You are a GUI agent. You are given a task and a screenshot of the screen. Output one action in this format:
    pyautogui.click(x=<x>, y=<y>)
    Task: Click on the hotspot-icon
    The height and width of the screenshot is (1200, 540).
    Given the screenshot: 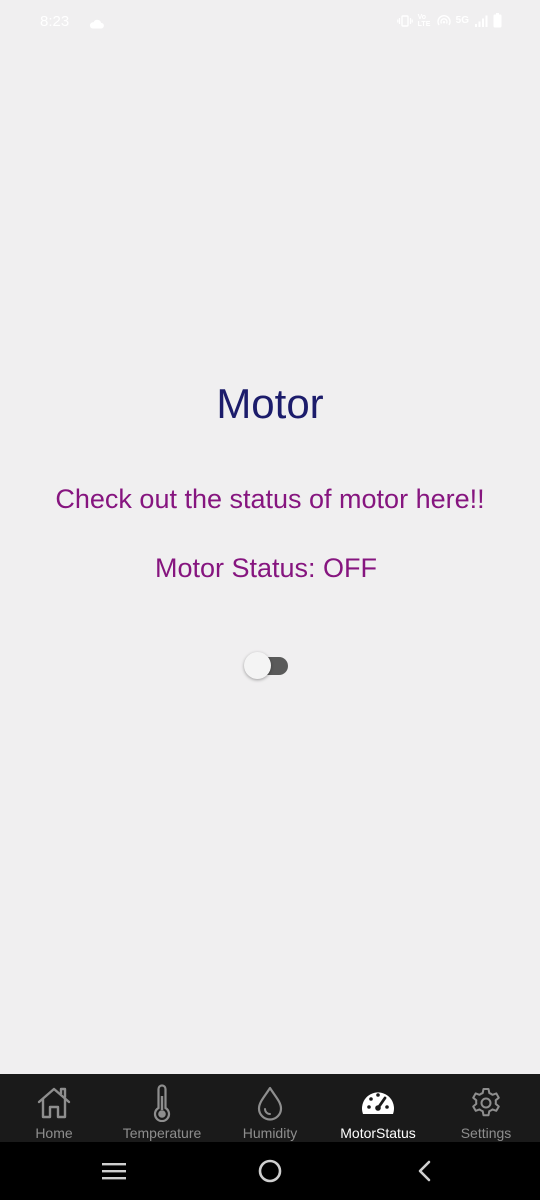 What is the action you would take?
    pyautogui.click(x=443, y=20)
    